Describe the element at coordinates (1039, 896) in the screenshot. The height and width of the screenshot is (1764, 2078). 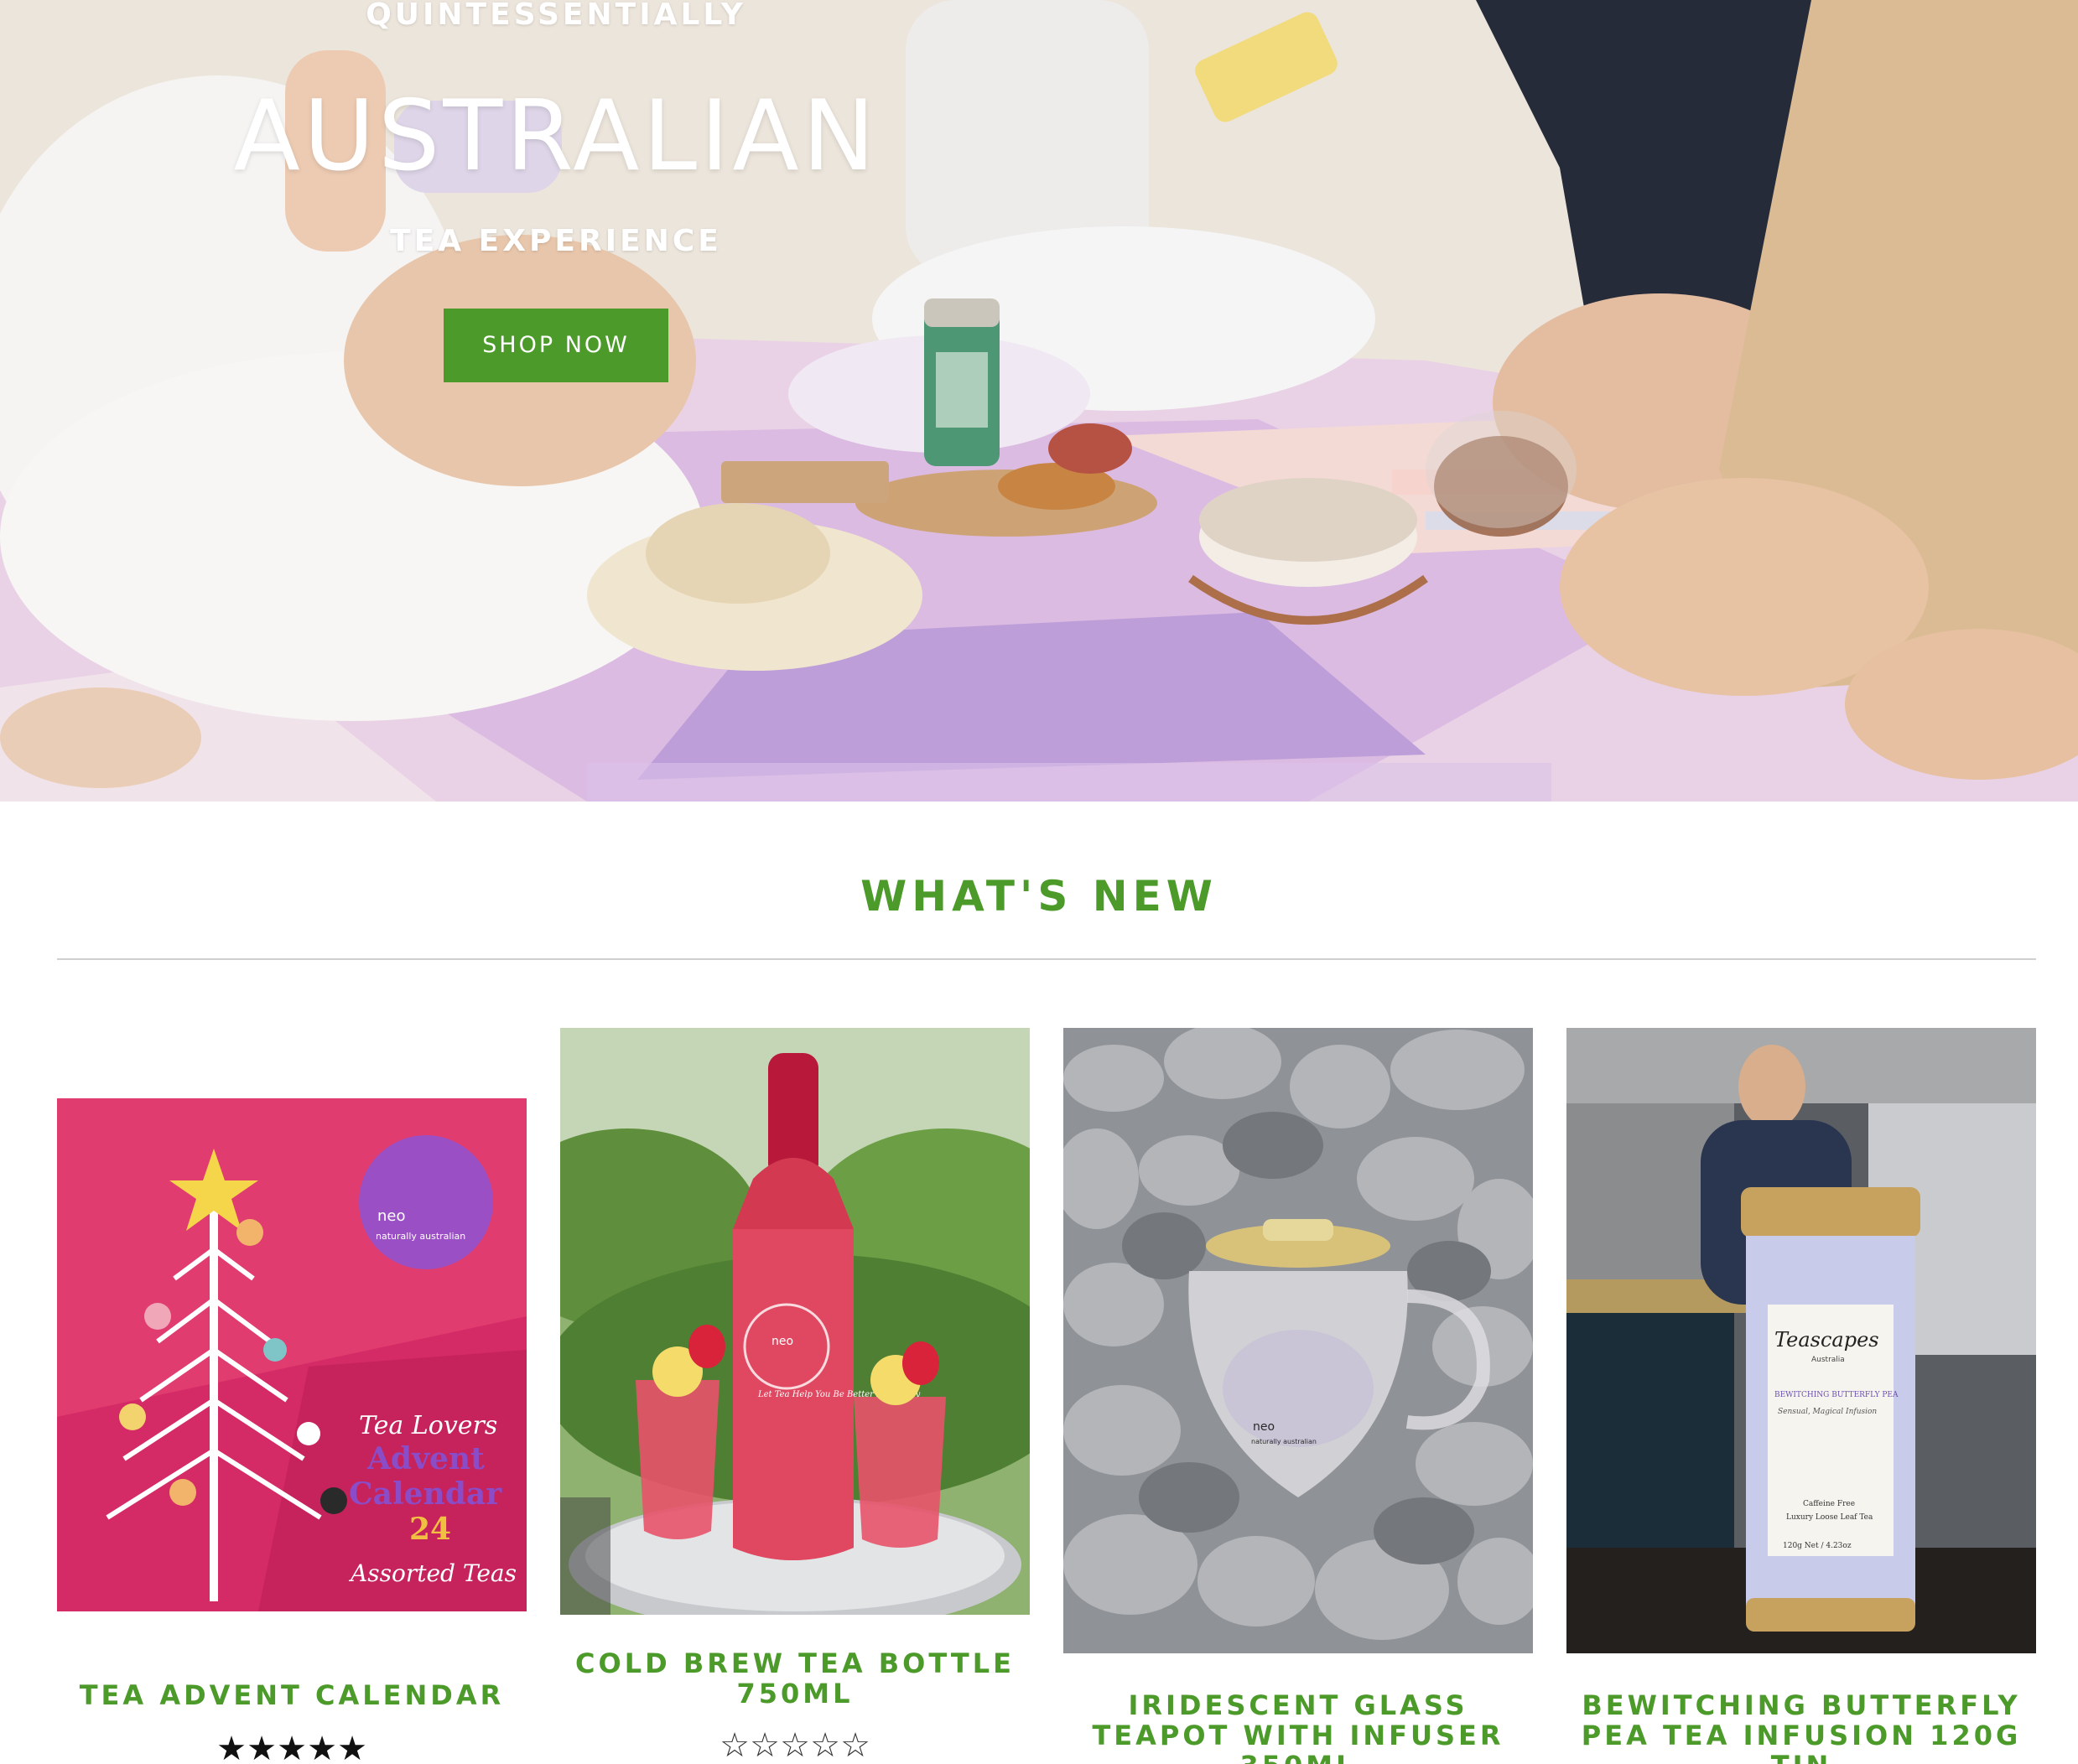
I see `whats-new-heading: WHAT'S NEW` at that location.